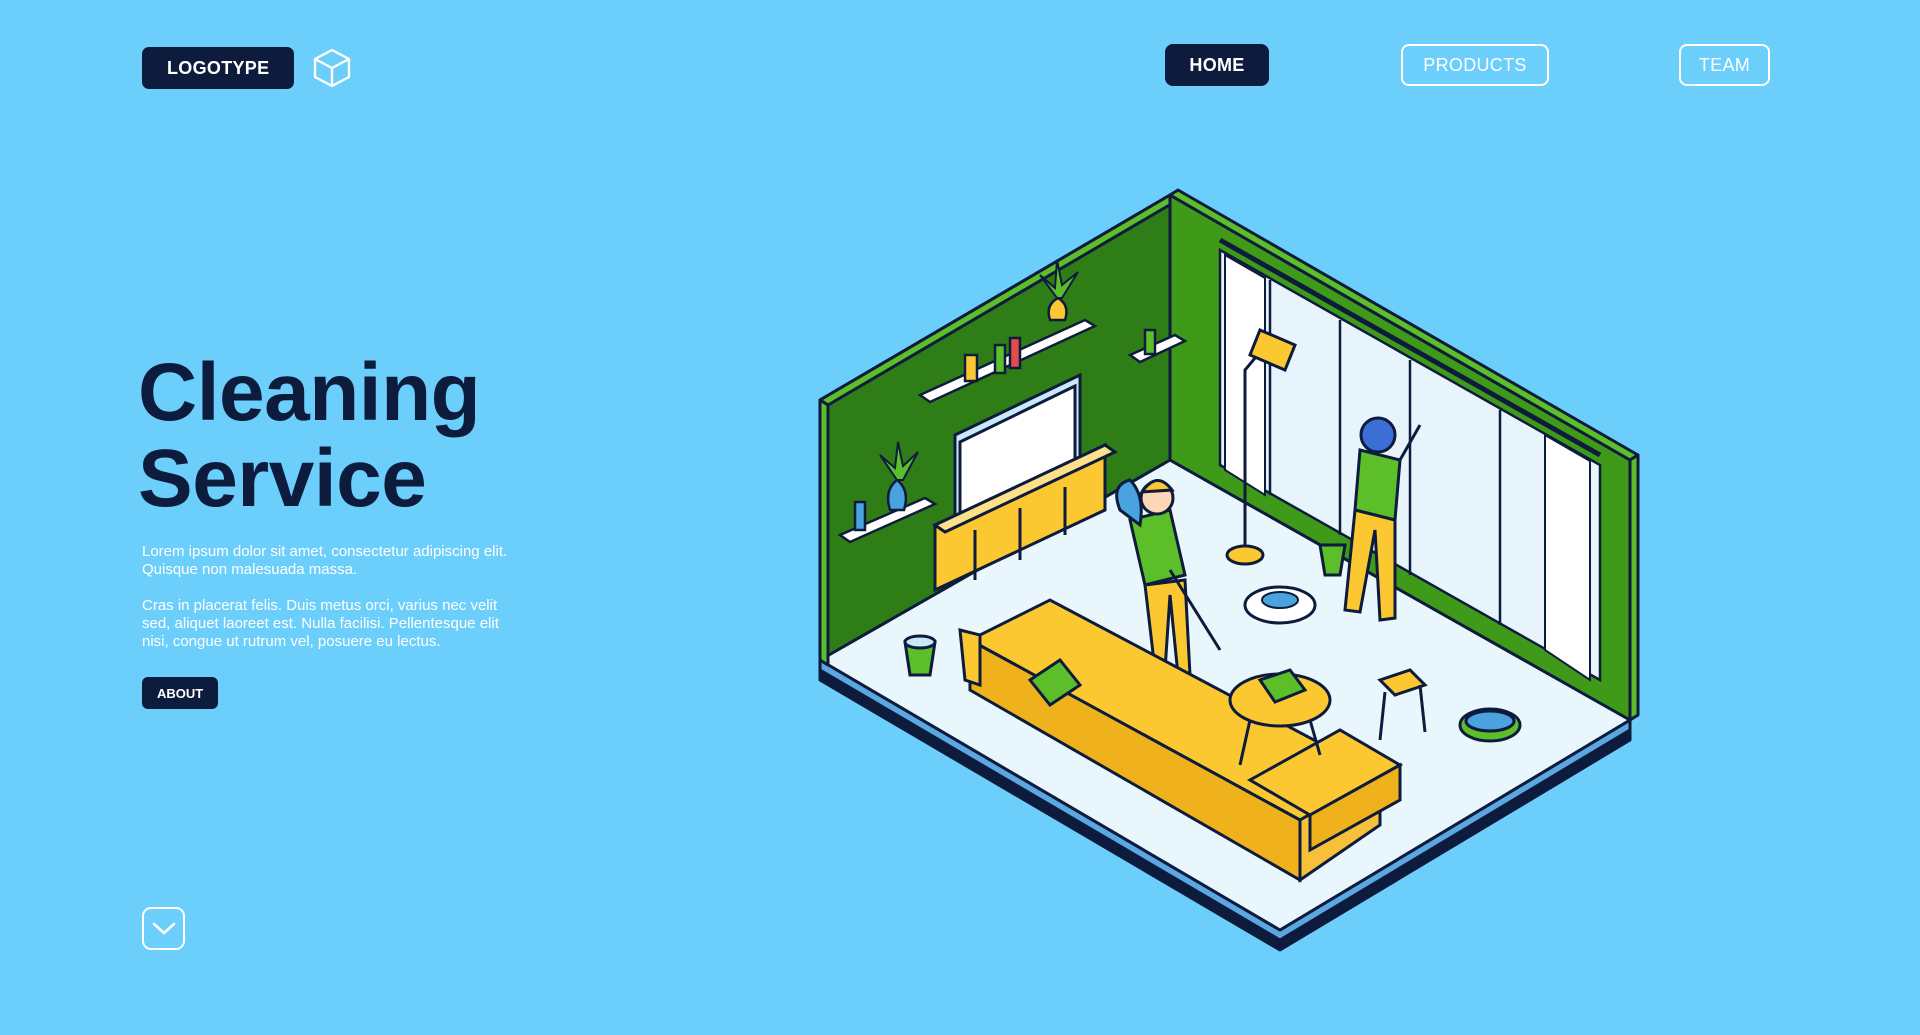 This screenshot has height=1035, width=1920. I want to click on scroll-down-button, so click(163, 928).